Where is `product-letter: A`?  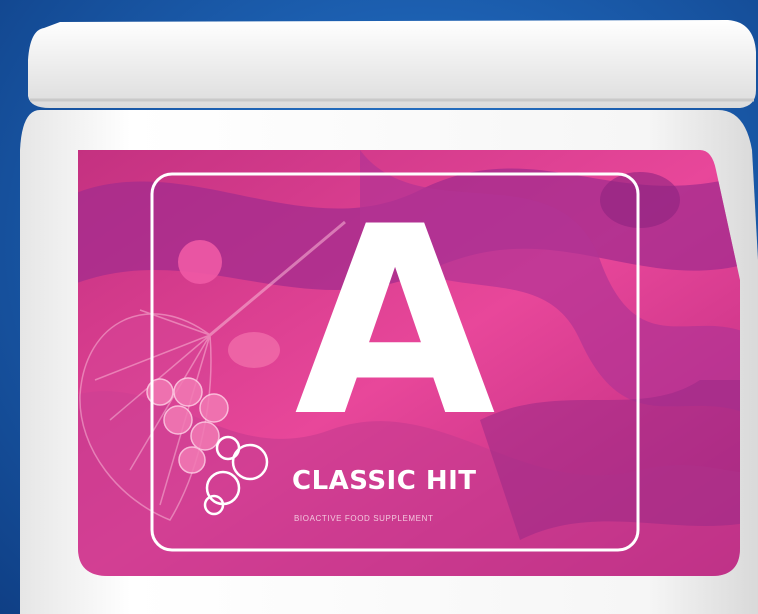
product-letter: A is located at coordinates (395, 323).